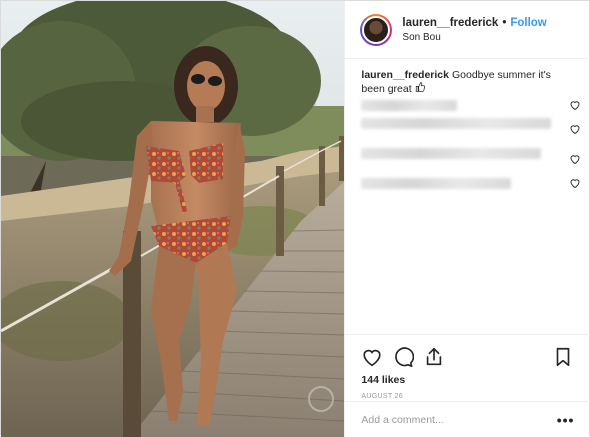  What do you see at coordinates (382, 396) in the screenshot?
I see `post-date: AUGUST 26` at bounding box center [382, 396].